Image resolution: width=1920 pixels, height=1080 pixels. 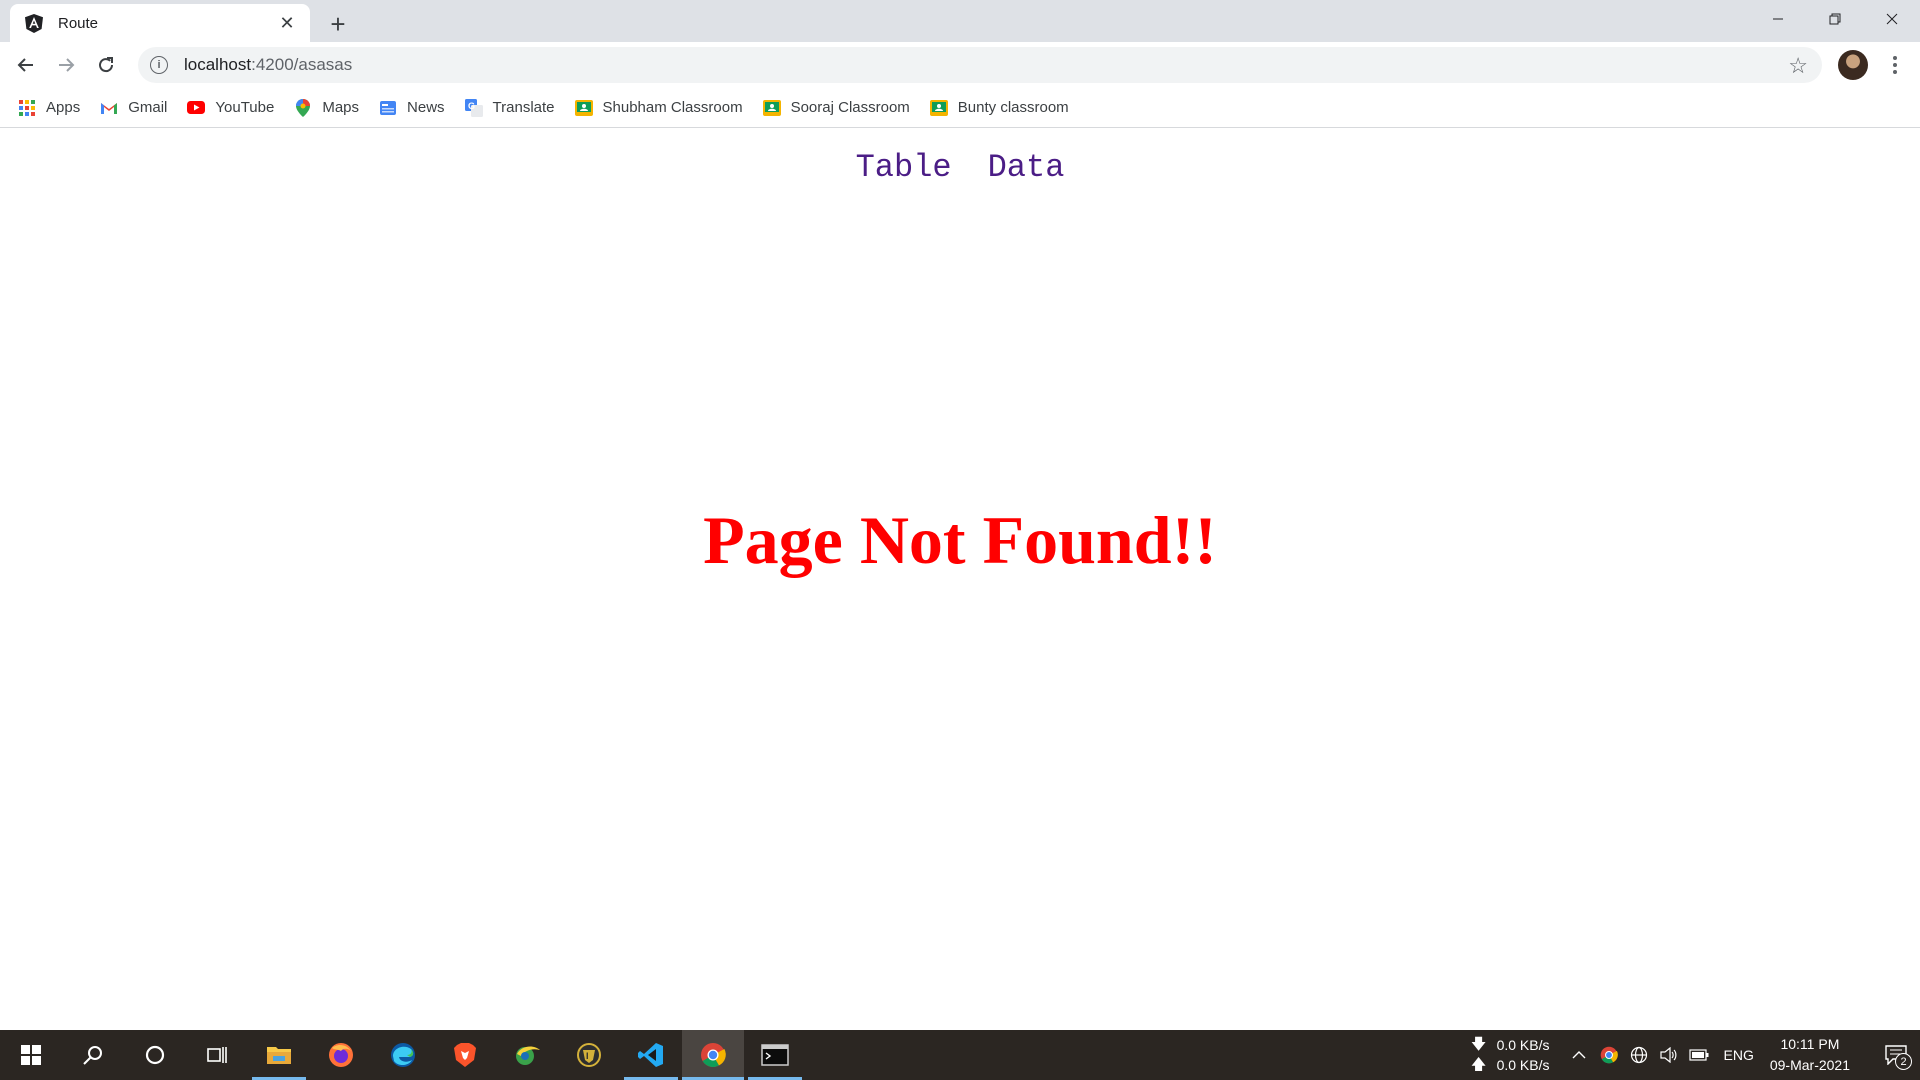 I want to click on terminal-button, so click(x=775, y=1055).